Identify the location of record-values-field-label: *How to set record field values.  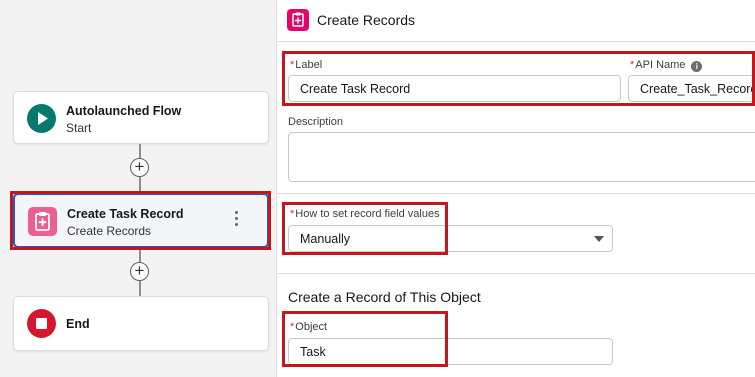
(365, 214).